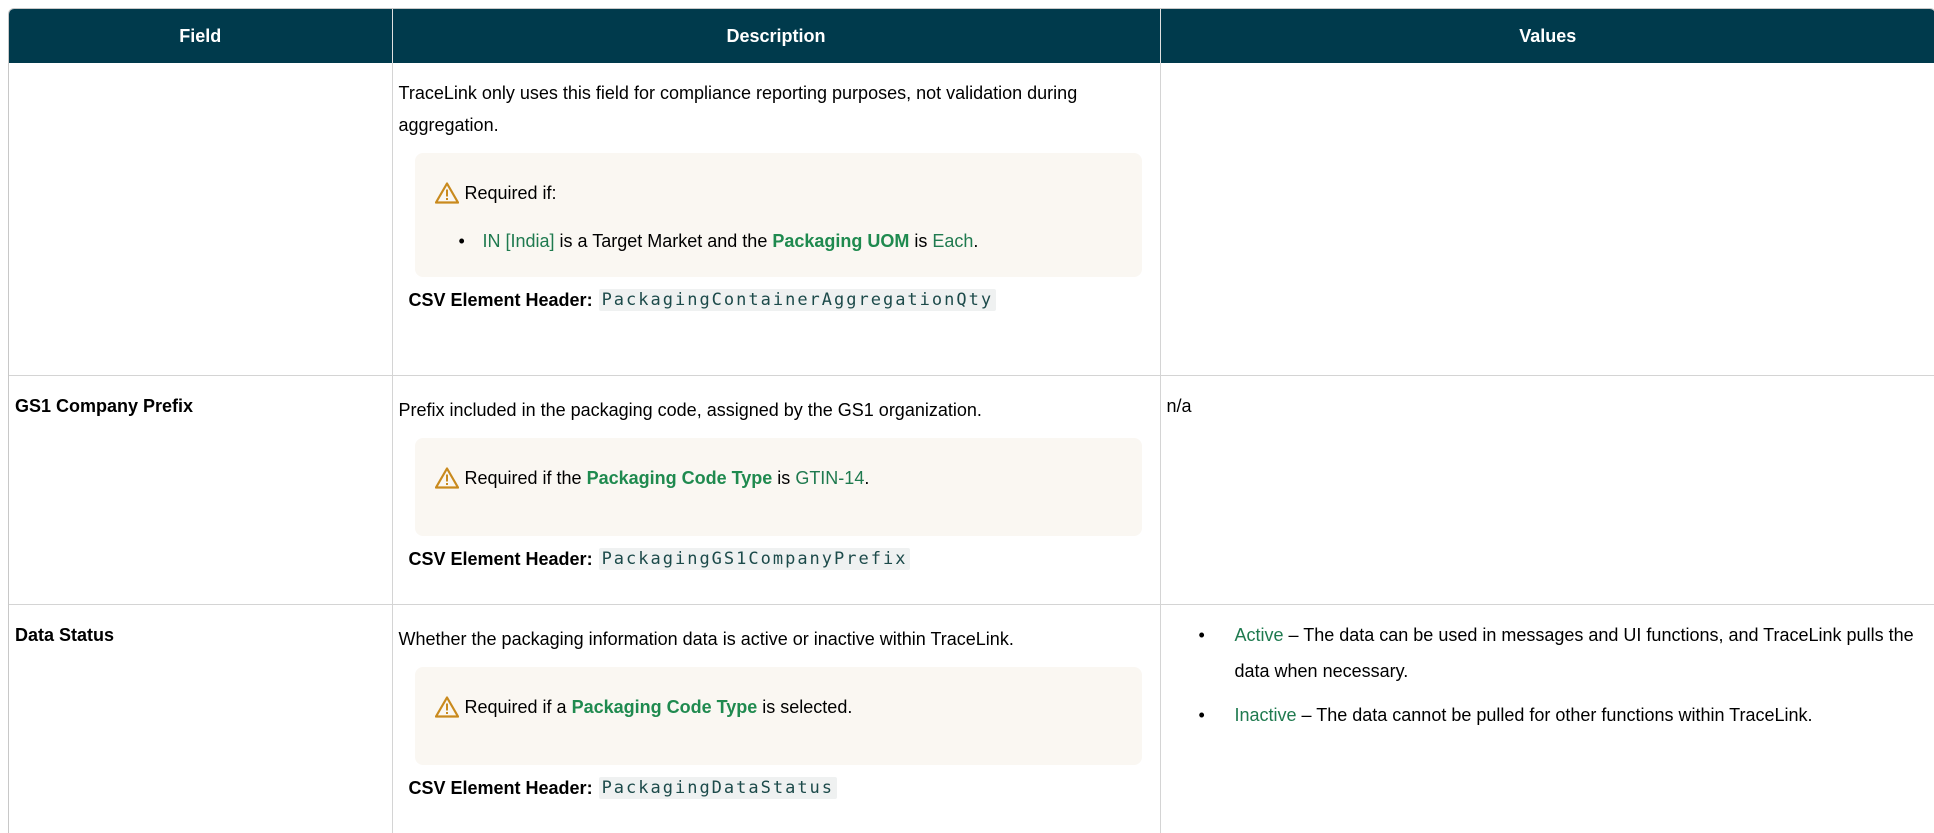 The image size is (1934, 833). Describe the element at coordinates (829, 478) in the screenshot. I see `gtin-14-link: GTIN-14` at that location.